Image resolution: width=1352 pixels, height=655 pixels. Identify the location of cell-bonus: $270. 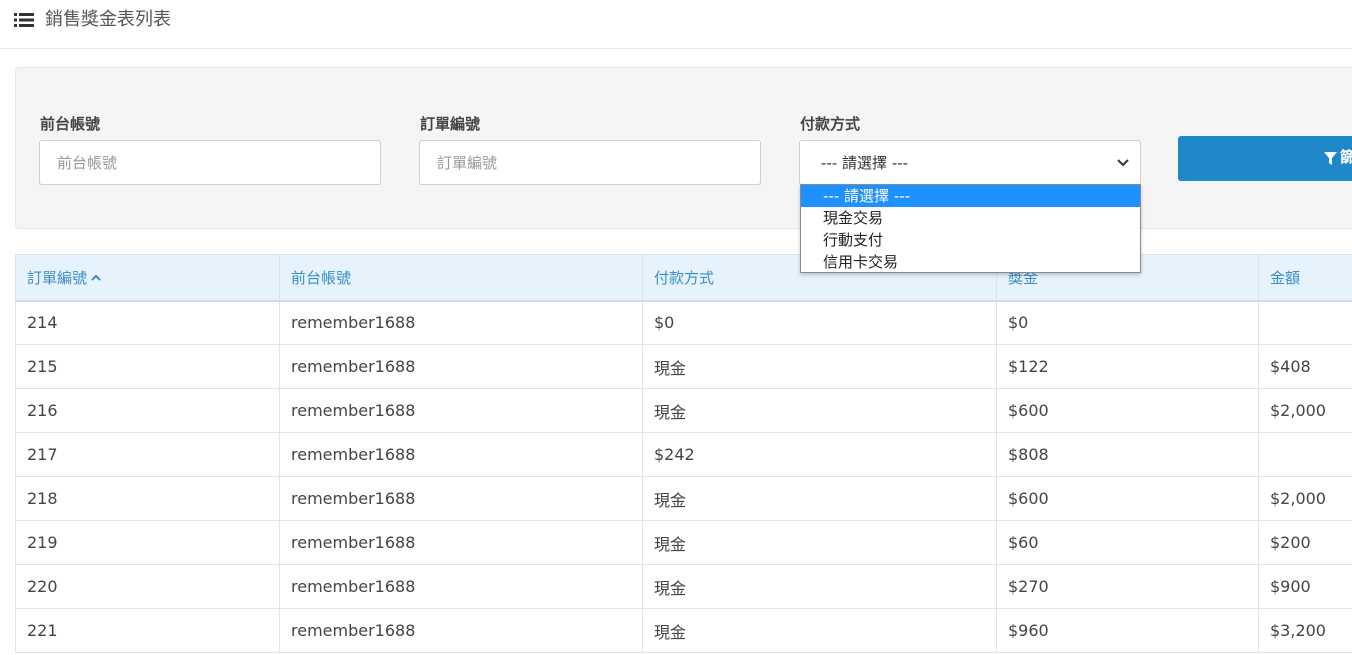
(1127, 586).